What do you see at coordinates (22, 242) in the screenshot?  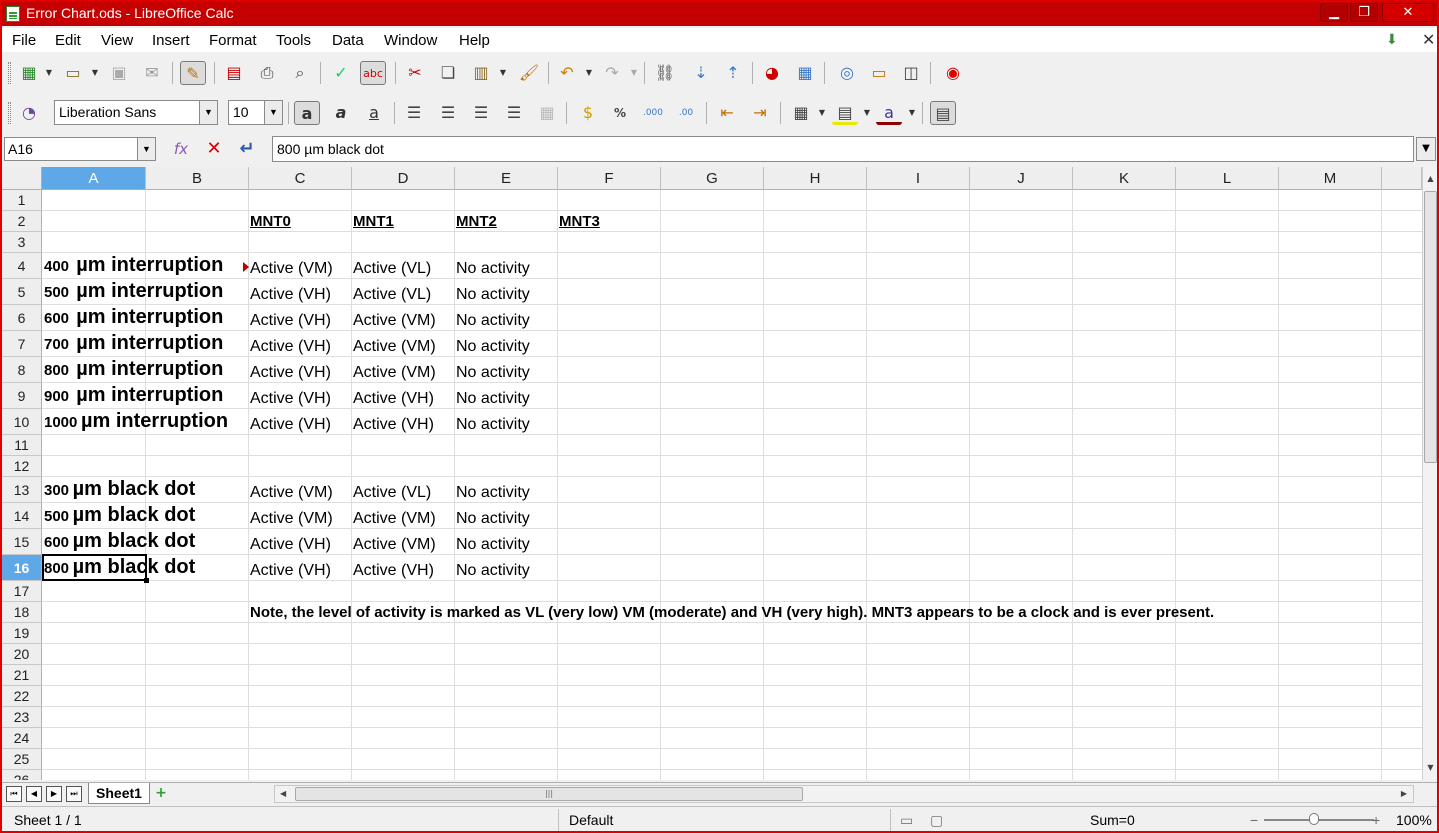 I see `row-header-3: 3` at bounding box center [22, 242].